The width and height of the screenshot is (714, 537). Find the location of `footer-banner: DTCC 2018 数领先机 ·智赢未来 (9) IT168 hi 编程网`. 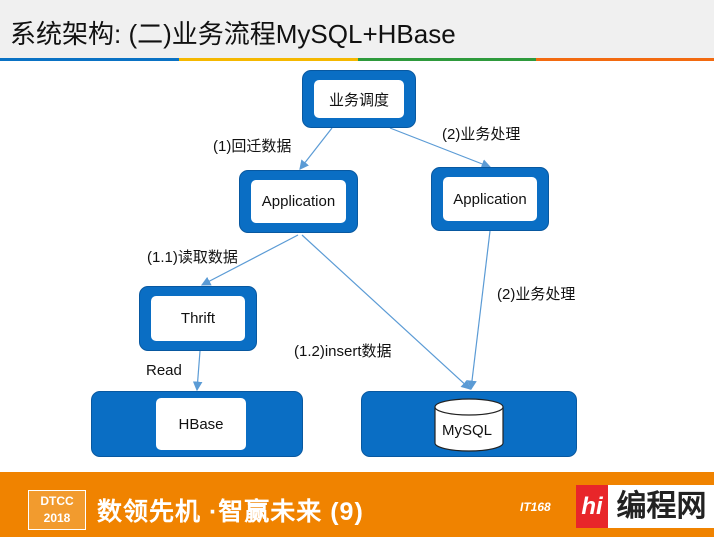

footer-banner: DTCC 2018 数领先机 ·智赢未来 (9) IT168 hi 编程网 is located at coordinates (357, 504).